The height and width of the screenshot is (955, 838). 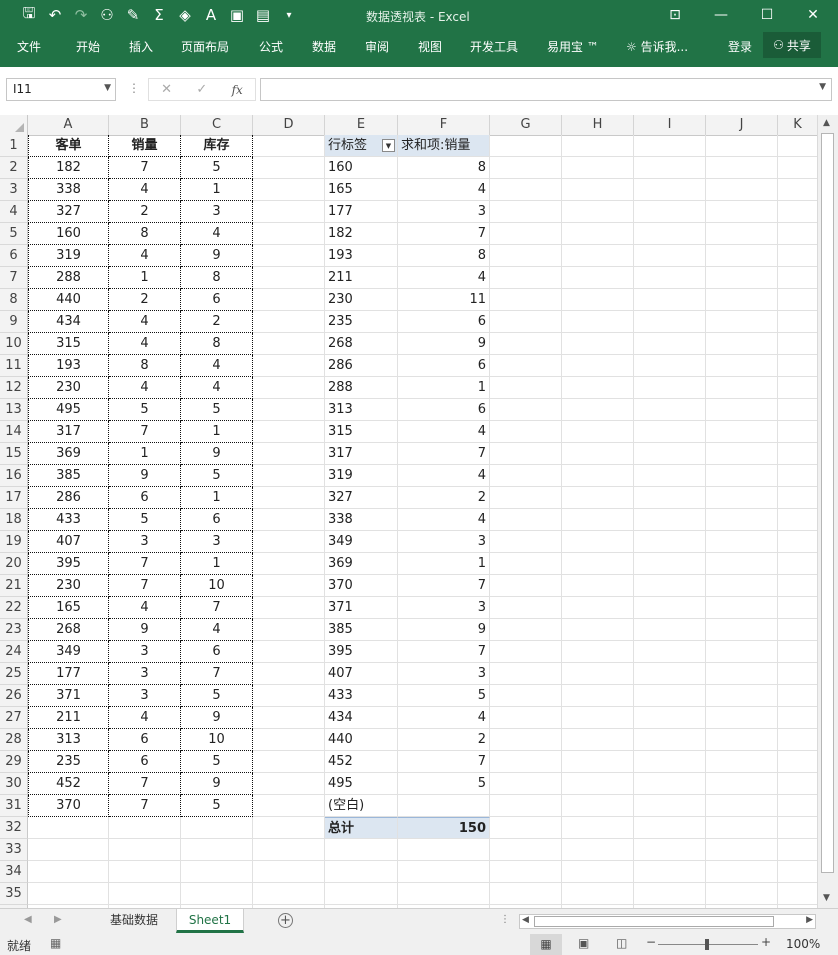 I want to click on table-cell: 165, so click(x=68, y=608).